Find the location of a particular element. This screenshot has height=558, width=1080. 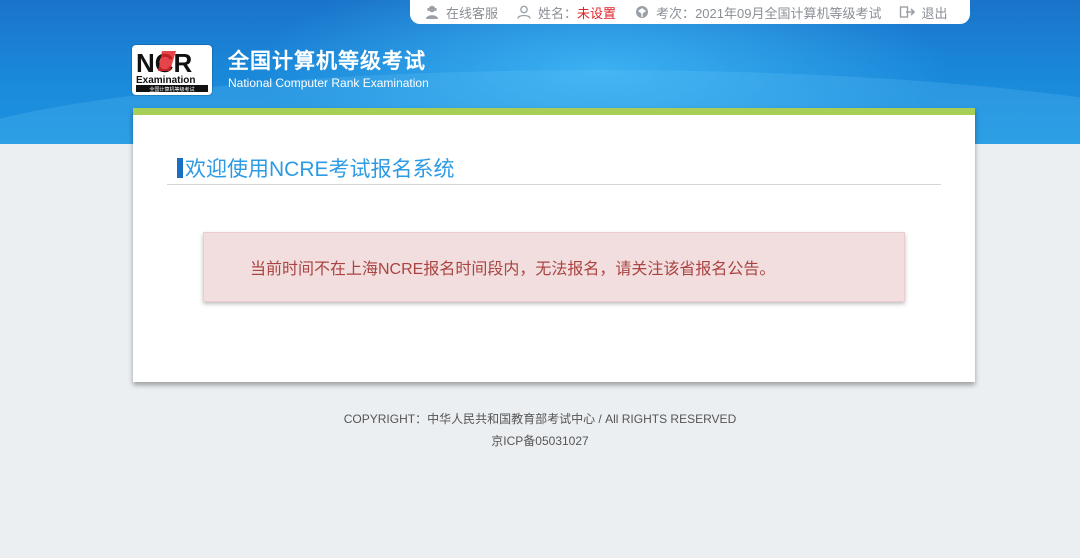

page-title: 欢迎使用NCRE考试报名系统 is located at coordinates (316, 168).